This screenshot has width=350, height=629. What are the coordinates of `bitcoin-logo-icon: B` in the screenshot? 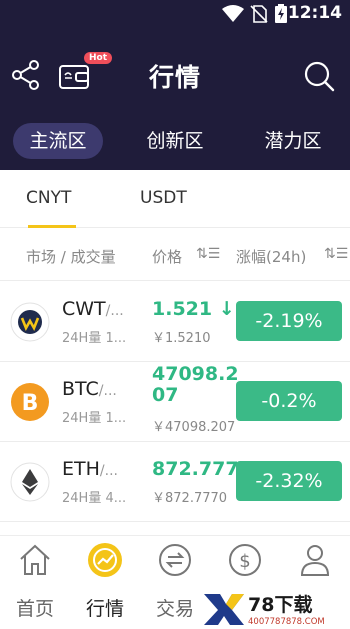 It's located at (30, 402).